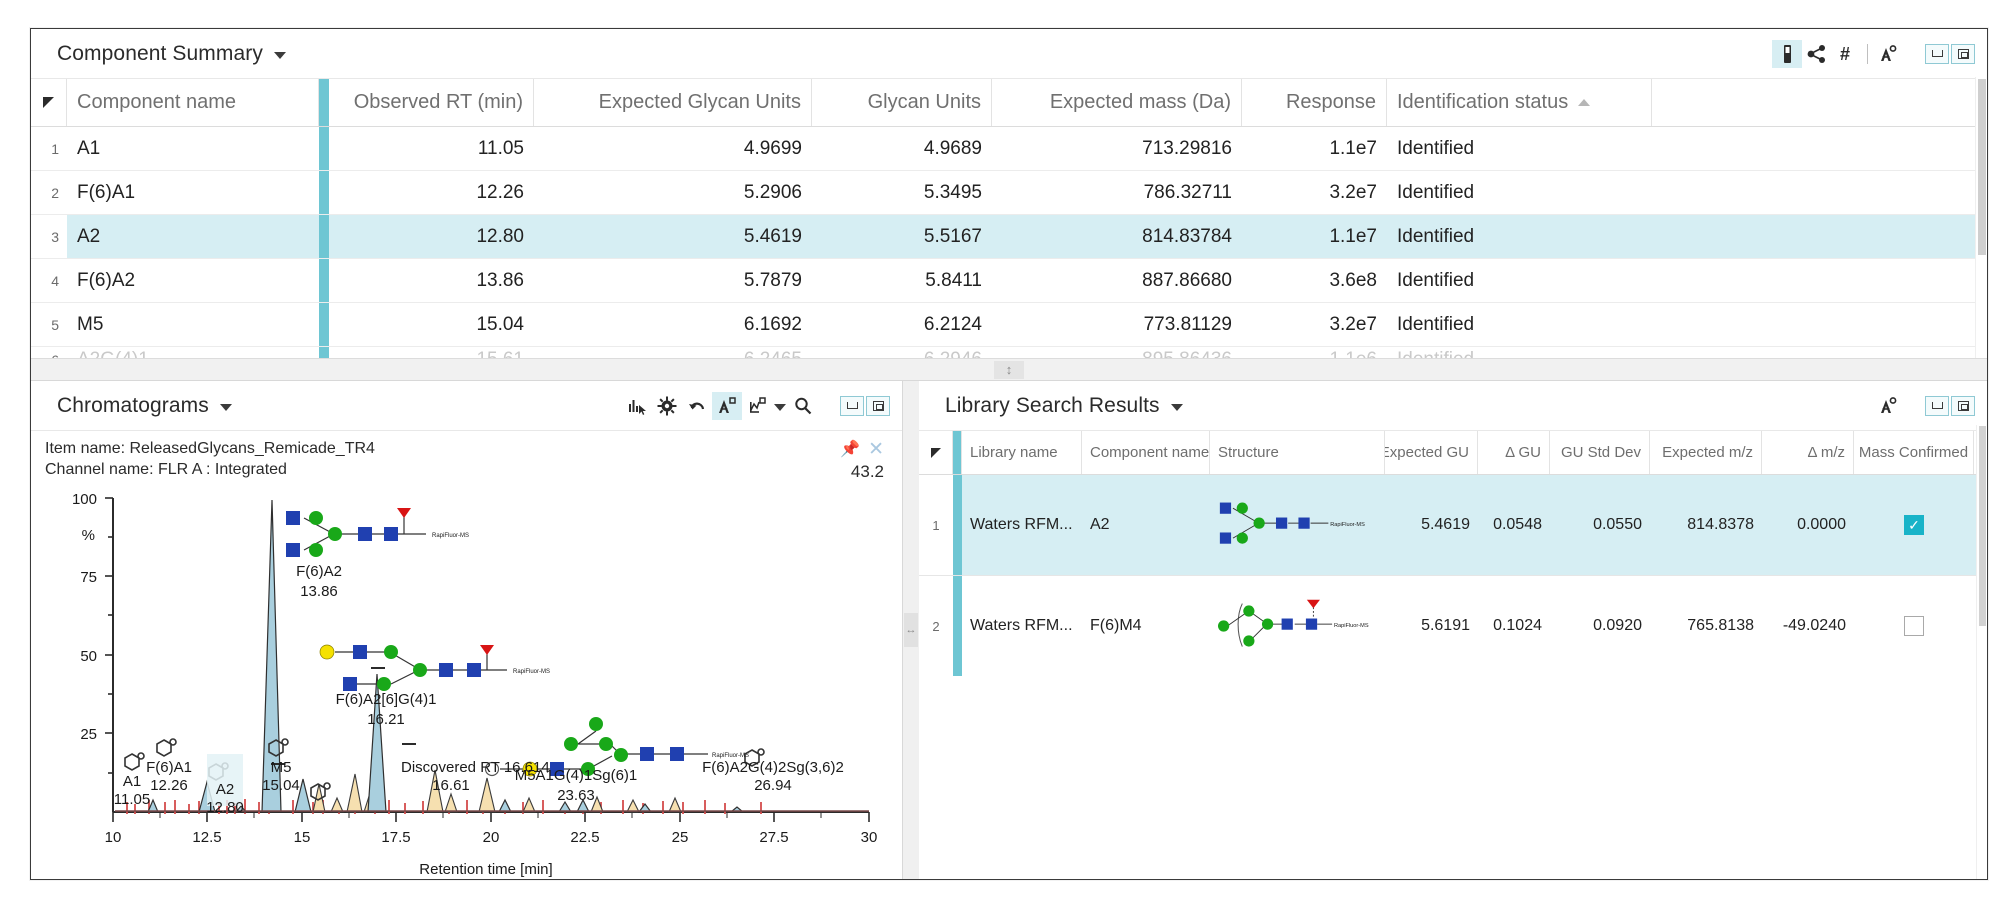  I want to click on col-structure: Structure, so click(1297, 452).